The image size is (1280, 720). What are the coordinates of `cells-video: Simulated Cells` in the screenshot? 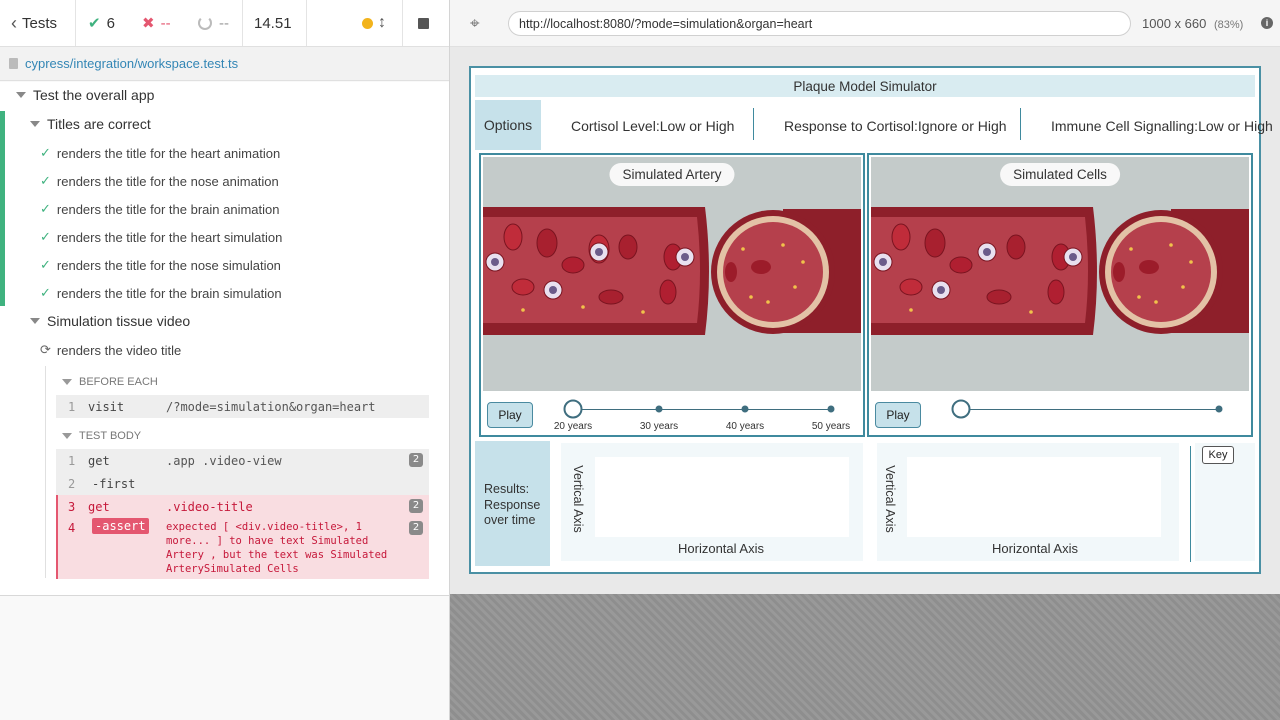 It's located at (1060, 274).